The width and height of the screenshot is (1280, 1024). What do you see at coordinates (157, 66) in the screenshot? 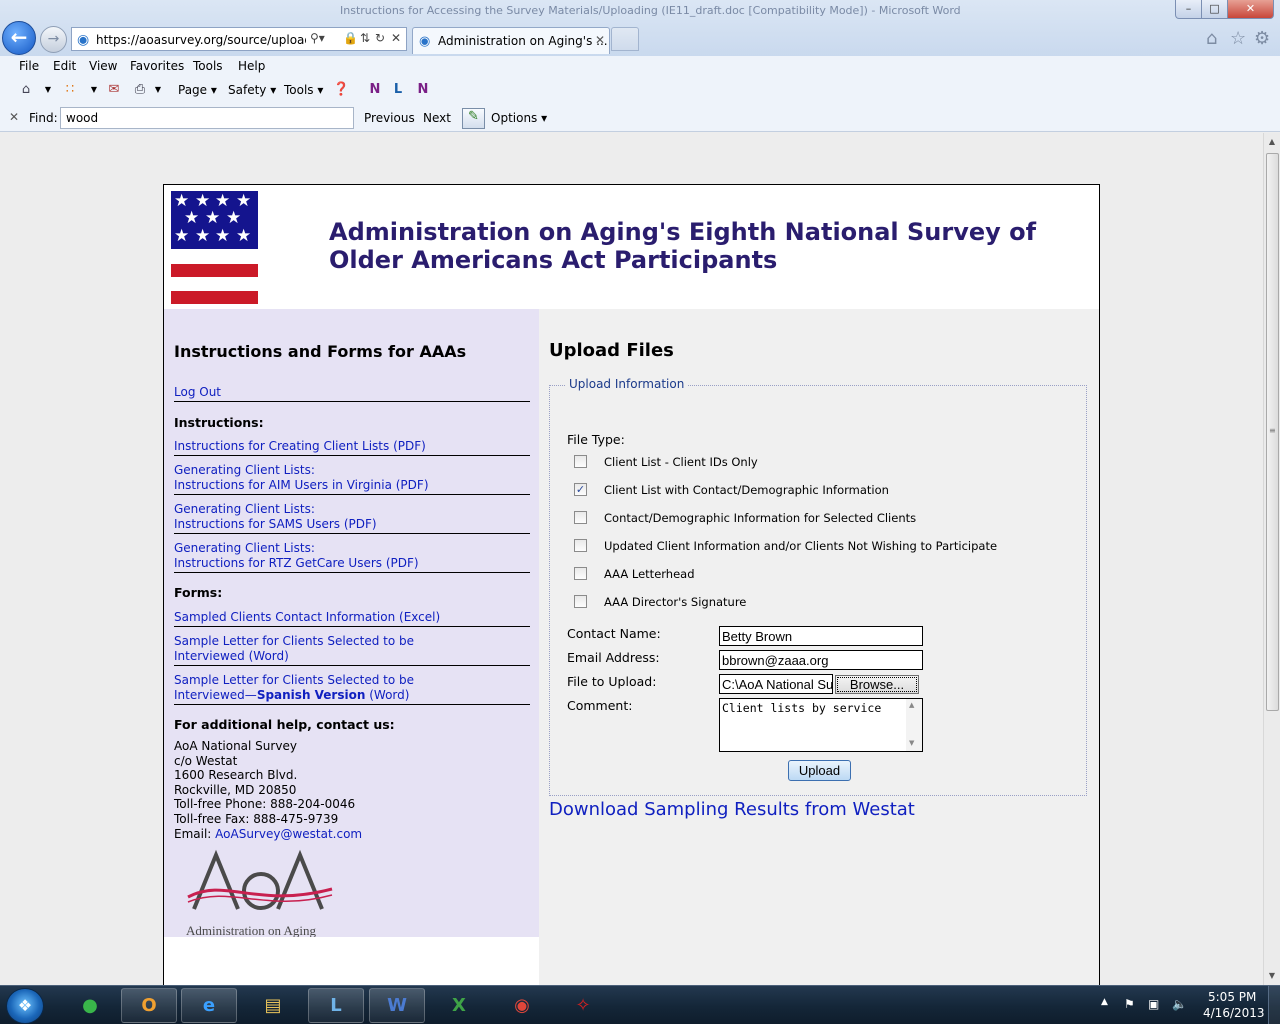
I see `menu-favorites: Favorites` at bounding box center [157, 66].